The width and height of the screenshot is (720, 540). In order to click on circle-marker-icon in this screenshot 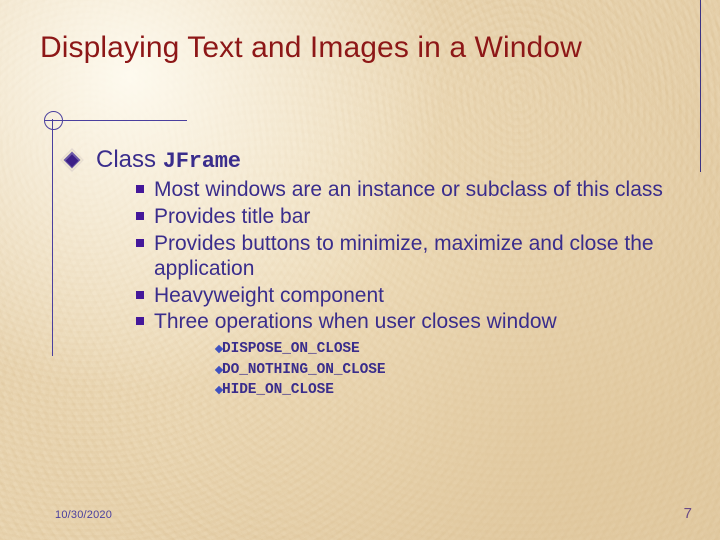, I will do `click(53, 120)`.